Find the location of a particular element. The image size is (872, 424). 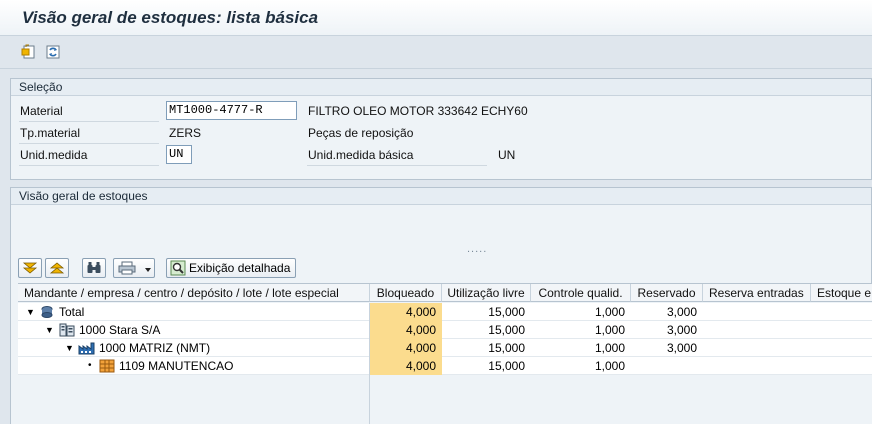

column-header-reservado: Reservado is located at coordinates (667, 293).